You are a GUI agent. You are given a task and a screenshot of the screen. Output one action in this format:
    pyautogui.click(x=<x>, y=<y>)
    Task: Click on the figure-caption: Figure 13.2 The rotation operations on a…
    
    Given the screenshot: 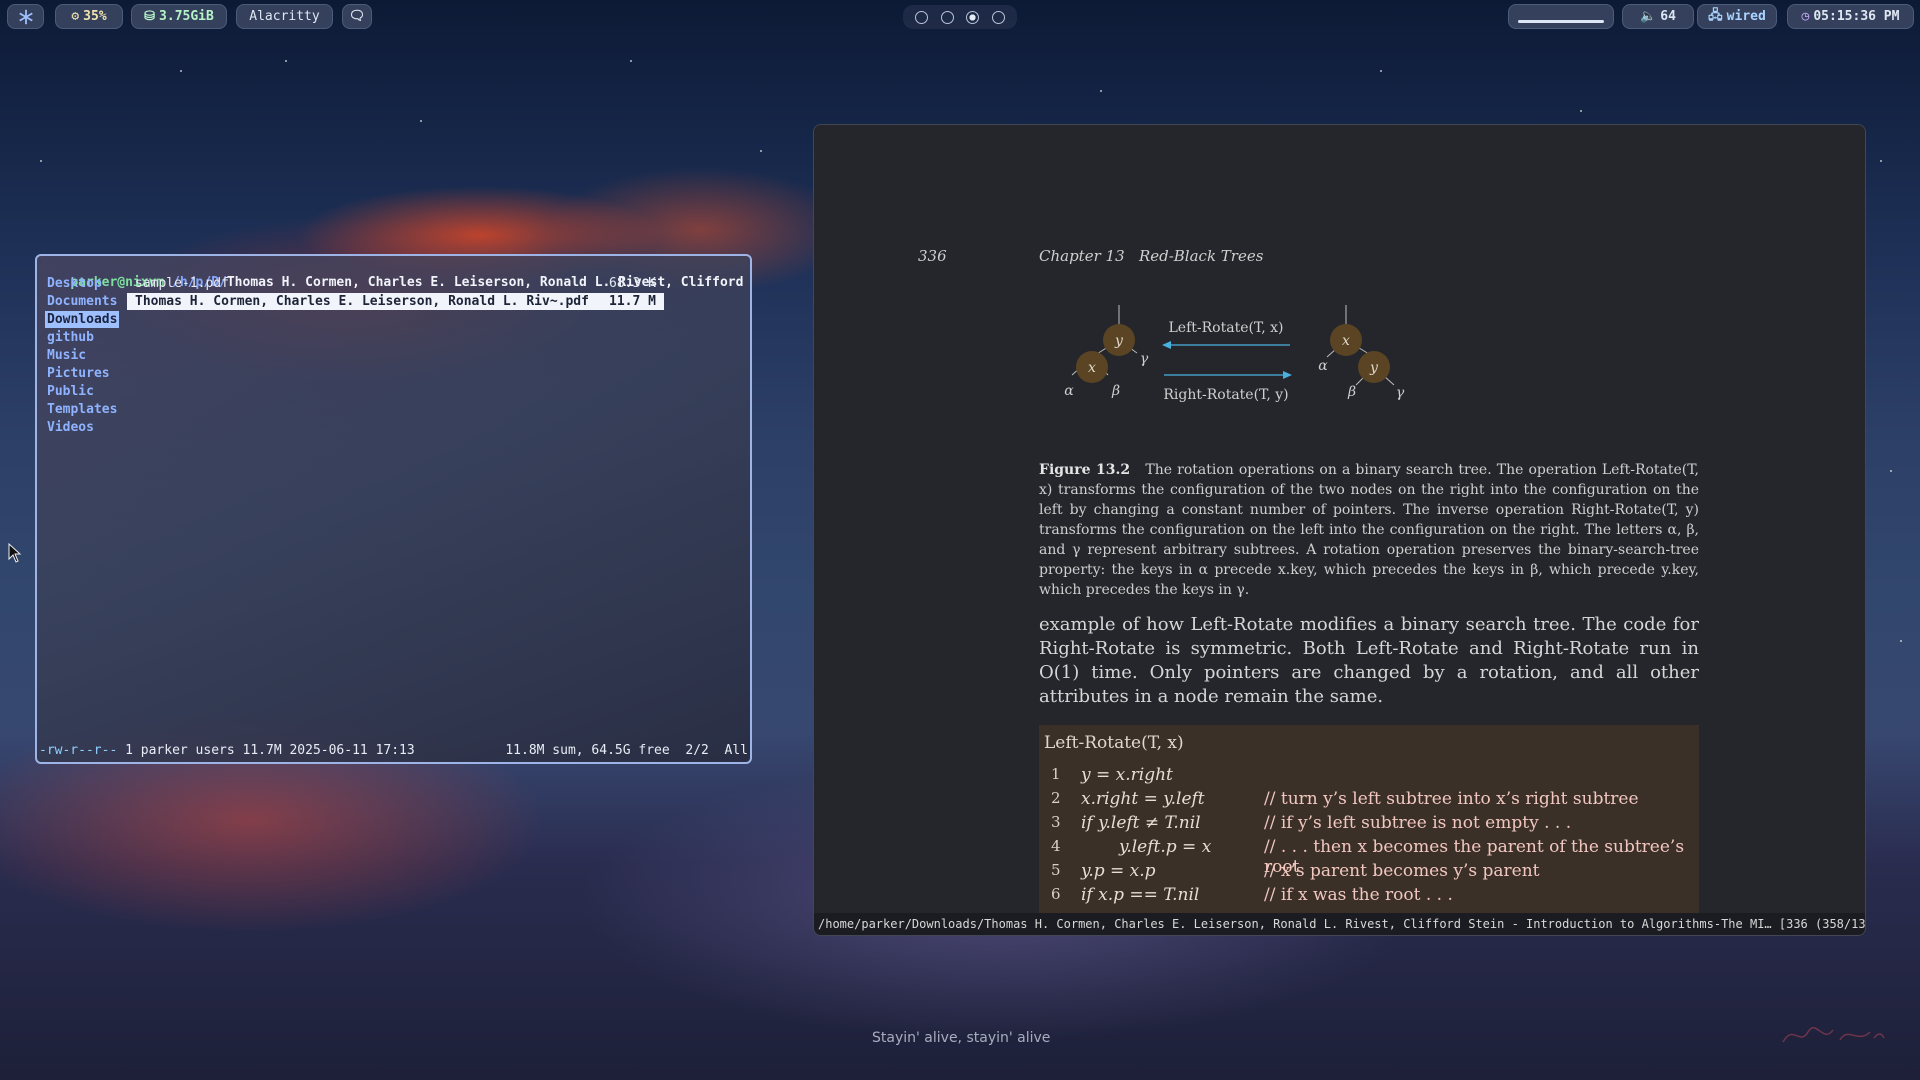 What is the action you would take?
    pyautogui.click(x=1369, y=530)
    